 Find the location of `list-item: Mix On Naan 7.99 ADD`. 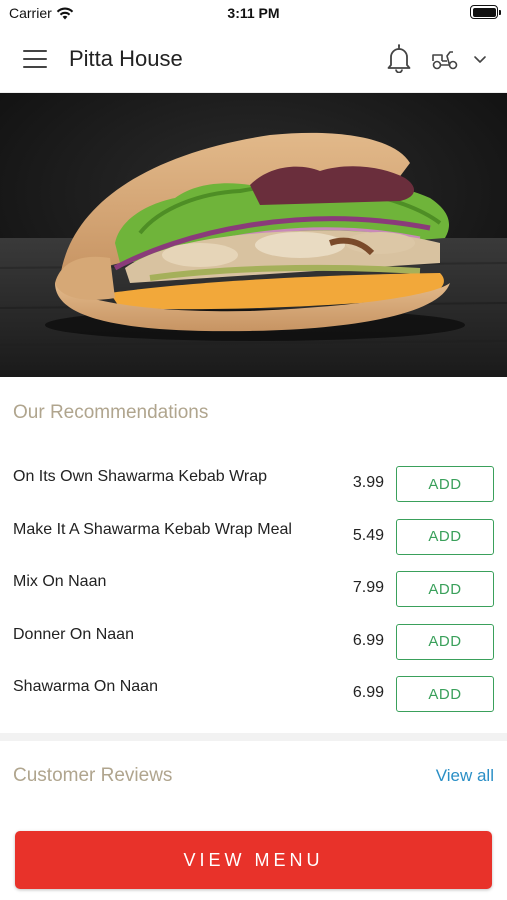

list-item: Mix On Naan 7.99 ADD is located at coordinates (253, 589).